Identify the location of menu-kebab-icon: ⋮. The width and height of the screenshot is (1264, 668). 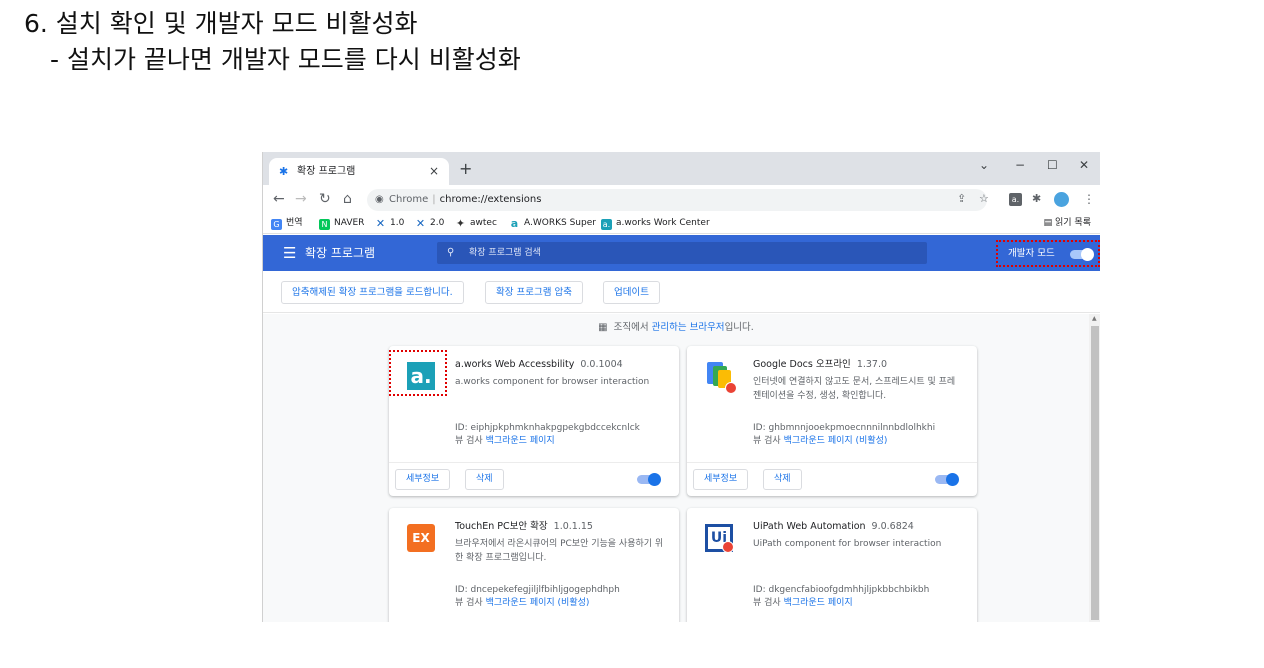
(1089, 199).